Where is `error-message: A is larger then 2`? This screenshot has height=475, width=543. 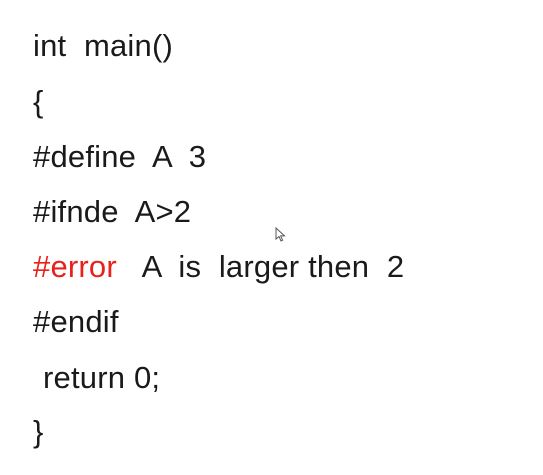 error-message: A is larger then 2 is located at coordinates (260, 266).